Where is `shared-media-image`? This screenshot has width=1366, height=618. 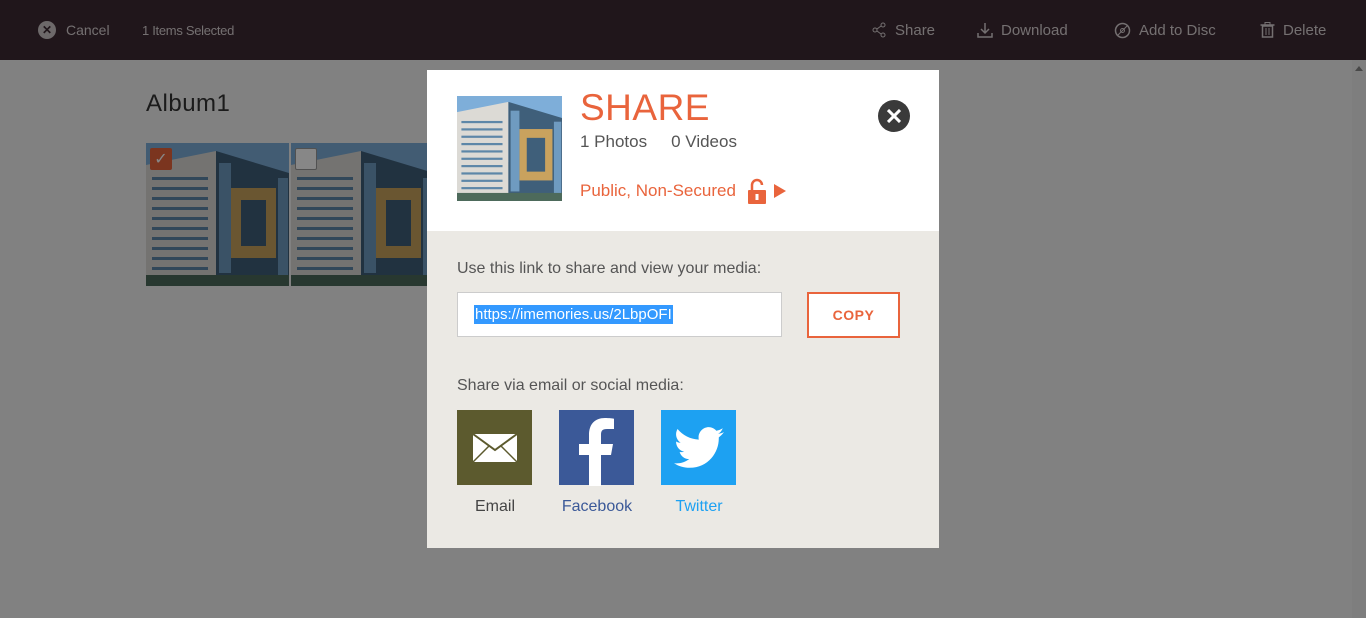 shared-media-image is located at coordinates (509, 148).